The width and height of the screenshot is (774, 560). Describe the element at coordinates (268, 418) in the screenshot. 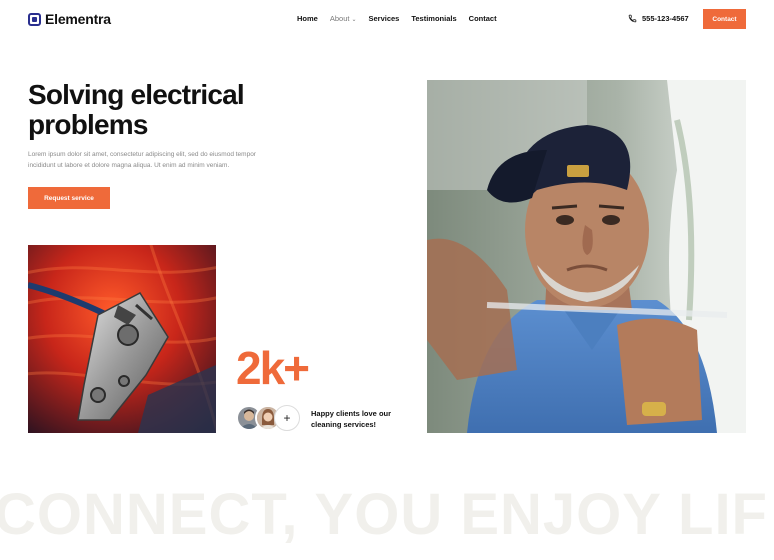

I see `client-avatars: +` at that location.